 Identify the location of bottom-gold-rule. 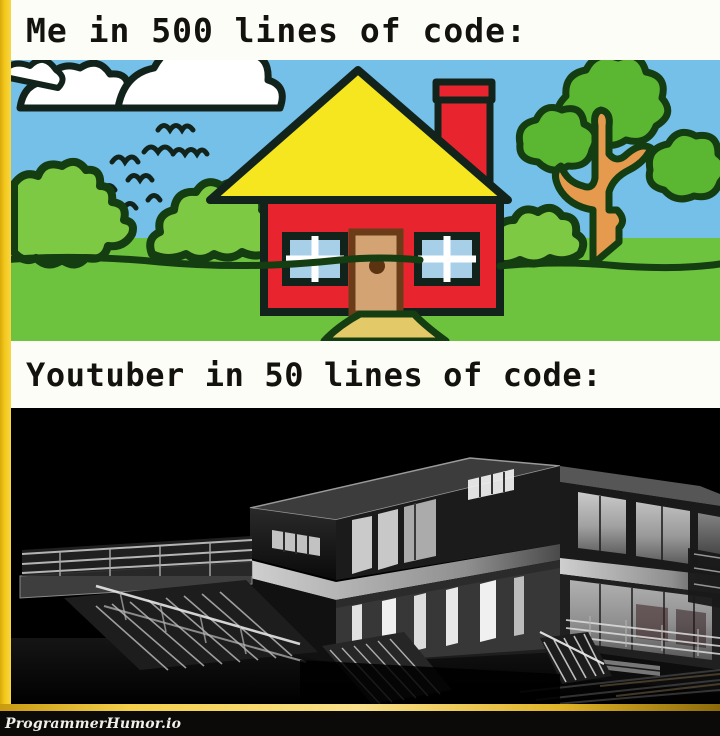
(360, 707).